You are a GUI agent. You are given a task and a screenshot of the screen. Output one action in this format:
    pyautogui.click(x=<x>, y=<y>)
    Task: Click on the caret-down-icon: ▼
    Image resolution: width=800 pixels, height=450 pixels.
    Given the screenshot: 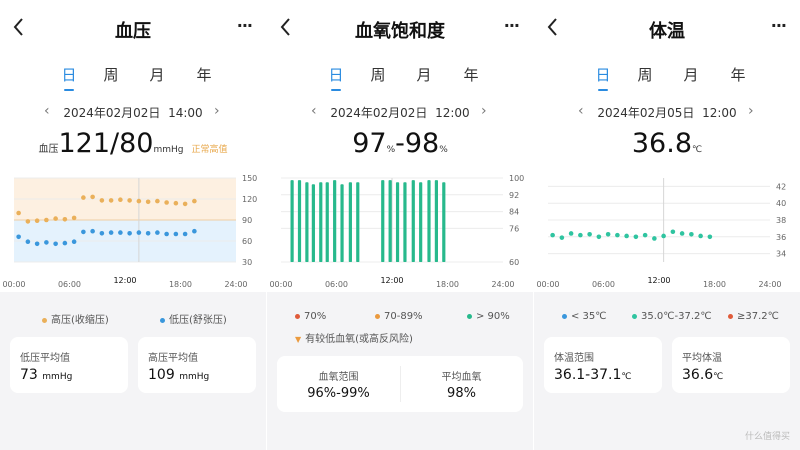 What is the action you would take?
    pyautogui.click(x=298, y=339)
    